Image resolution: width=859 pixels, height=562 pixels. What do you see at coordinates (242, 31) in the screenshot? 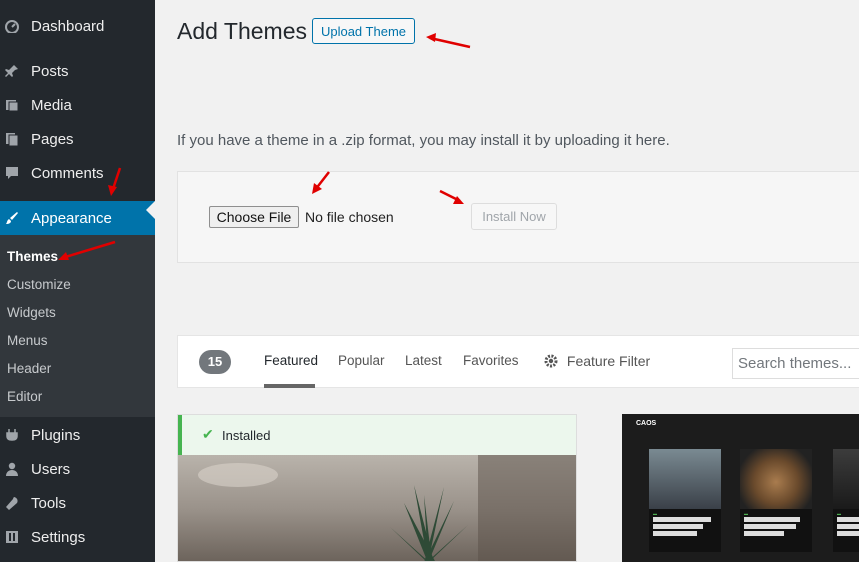
I see `page-title: Add Themes` at bounding box center [242, 31].